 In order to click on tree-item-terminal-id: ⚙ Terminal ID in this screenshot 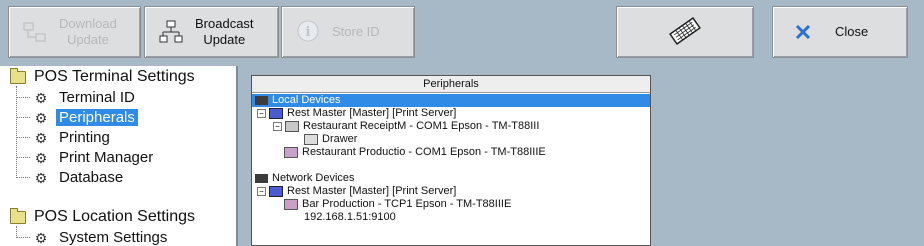, I will do `click(86, 97)`.